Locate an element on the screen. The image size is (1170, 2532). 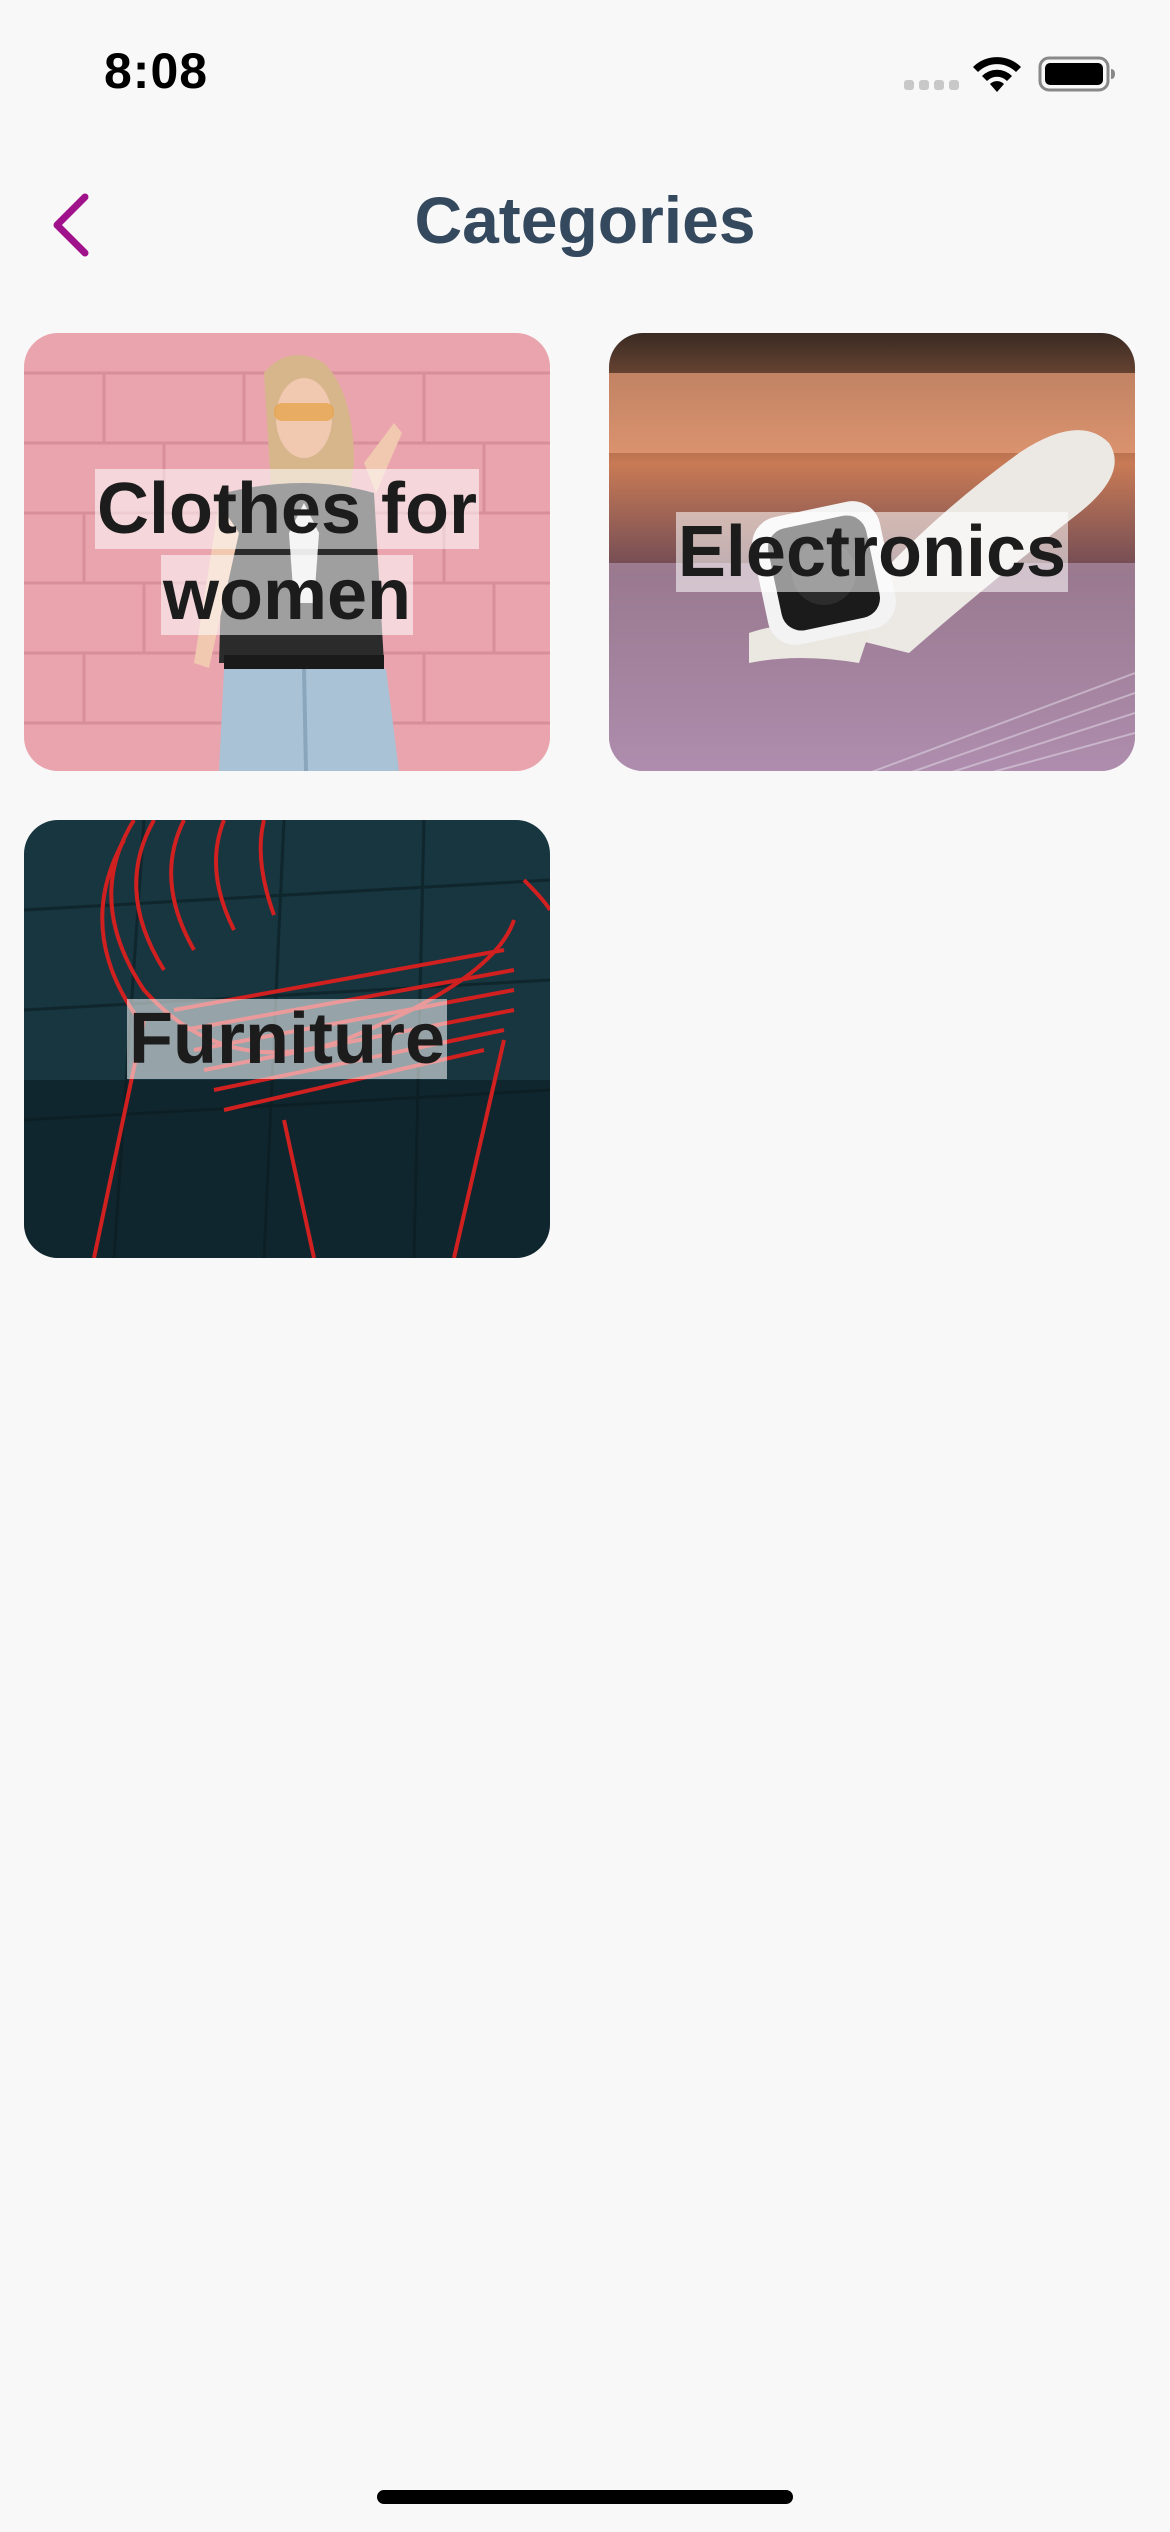
battery-icon is located at coordinates (1076, 74).